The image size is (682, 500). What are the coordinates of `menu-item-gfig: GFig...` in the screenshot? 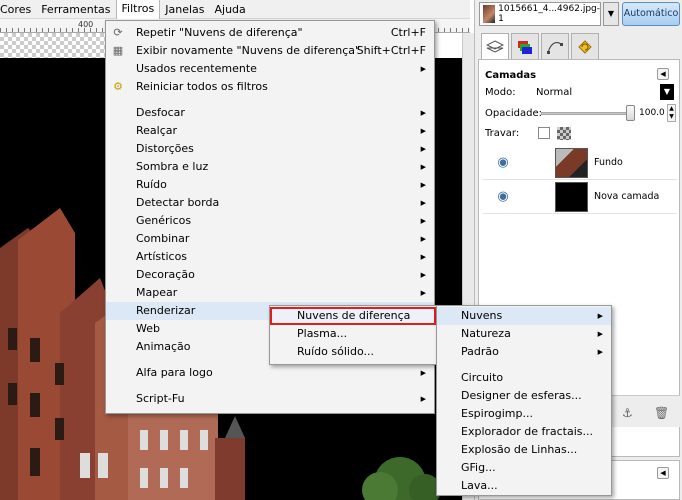 It's located at (524, 468).